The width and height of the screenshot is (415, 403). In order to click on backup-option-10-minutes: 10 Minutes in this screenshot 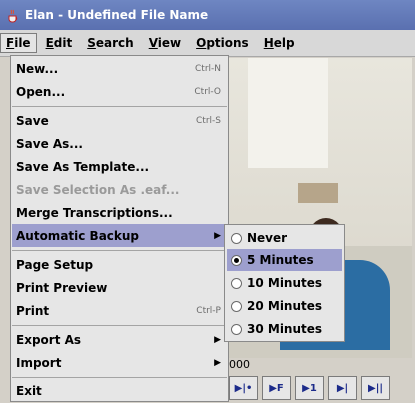, I will do `click(284, 283)`.